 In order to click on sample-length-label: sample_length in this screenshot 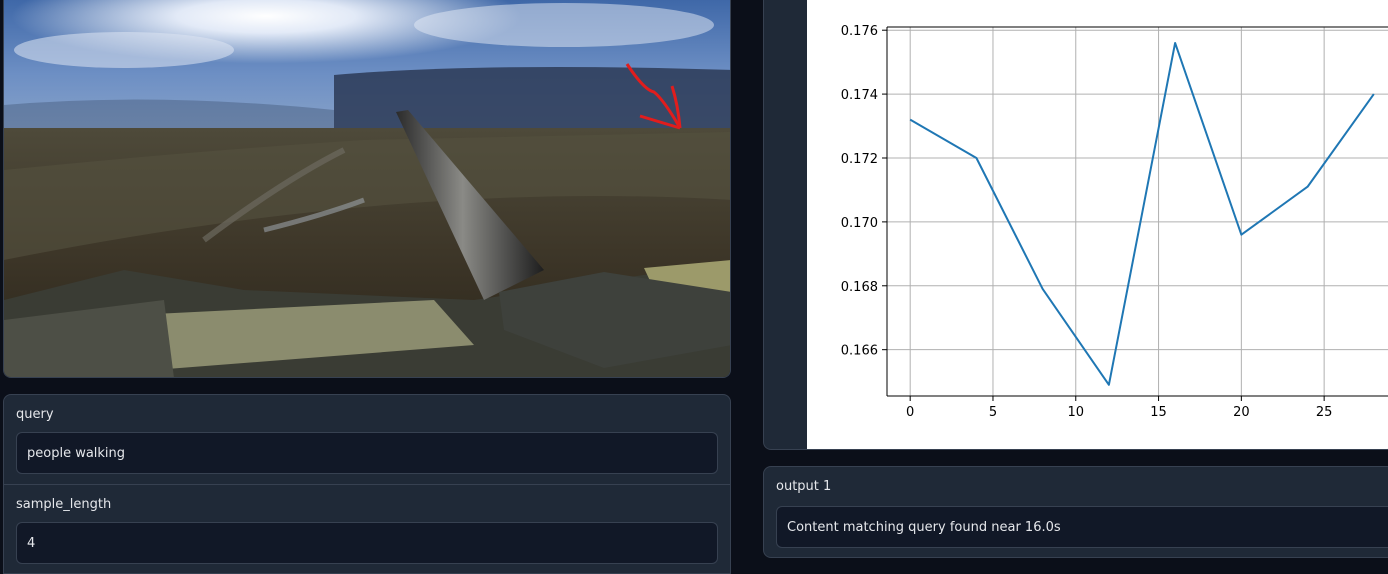, I will do `click(64, 504)`.